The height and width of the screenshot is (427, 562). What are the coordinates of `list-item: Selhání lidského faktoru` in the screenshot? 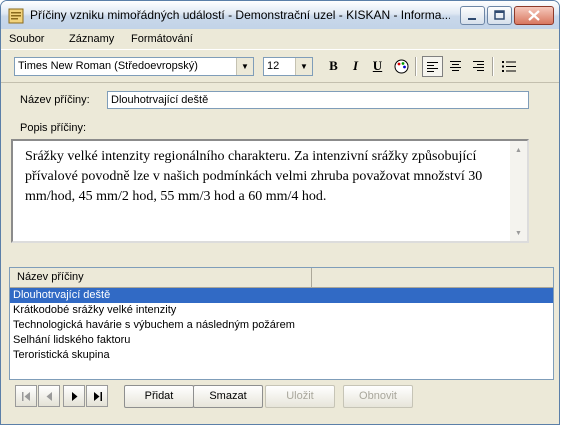 It's located at (281, 340).